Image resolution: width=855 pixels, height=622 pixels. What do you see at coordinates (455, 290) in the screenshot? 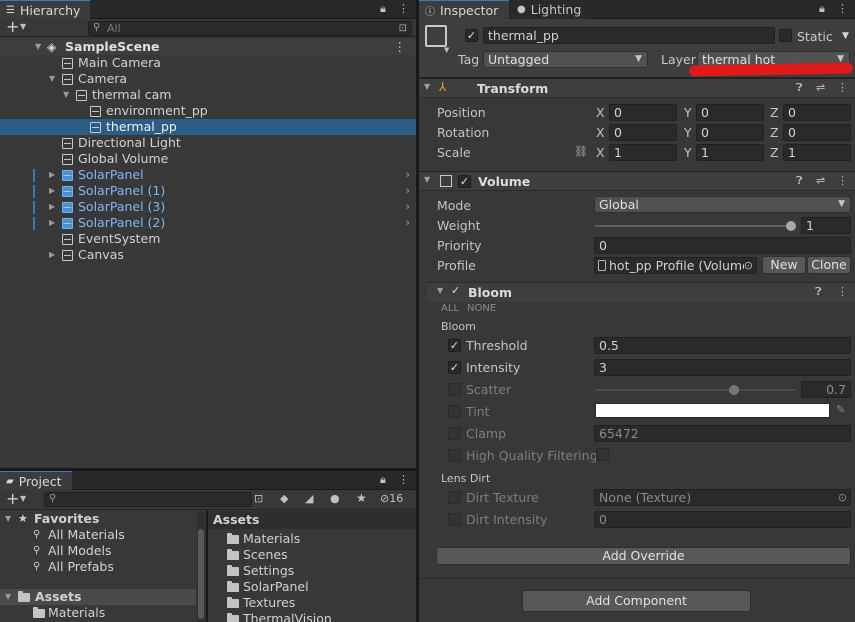
I see `bloom-enabled-check-icon: ✓` at bounding box center [455, 290].